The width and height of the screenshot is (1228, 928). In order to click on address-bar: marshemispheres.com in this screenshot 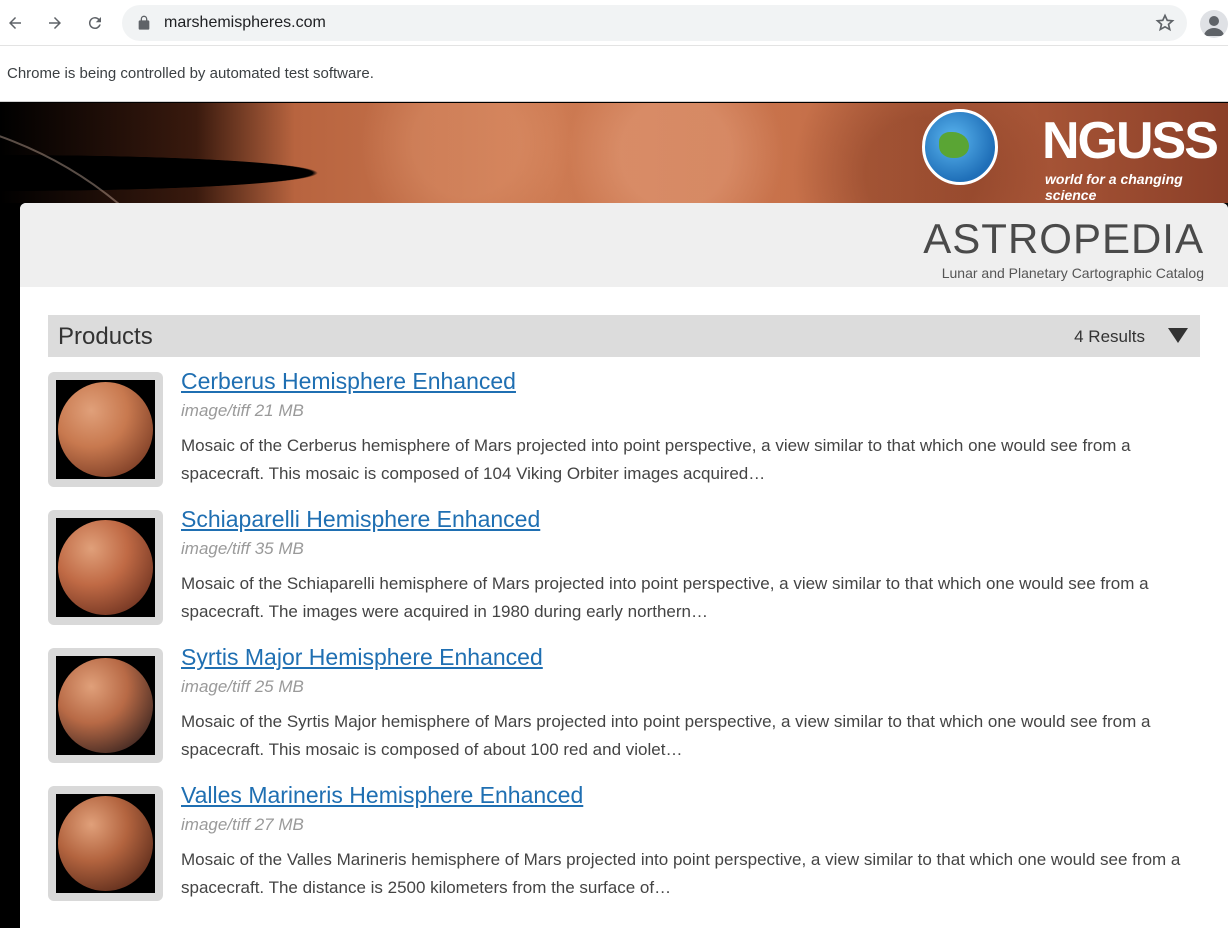, I will do `click(654, 23)`.